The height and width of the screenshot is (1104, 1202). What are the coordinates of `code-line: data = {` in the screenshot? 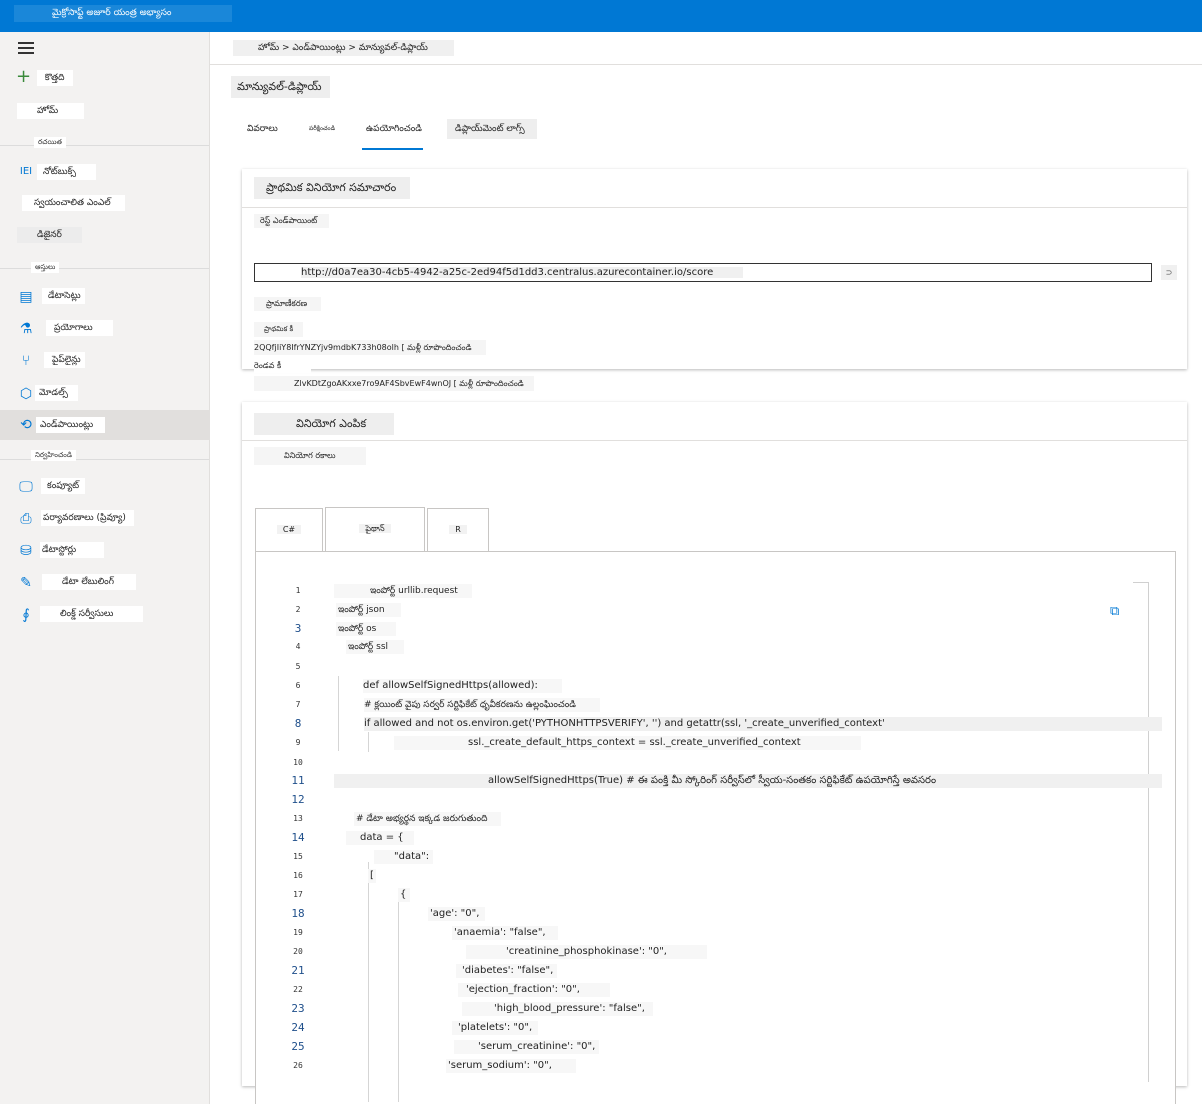 It's located at (380, 838).